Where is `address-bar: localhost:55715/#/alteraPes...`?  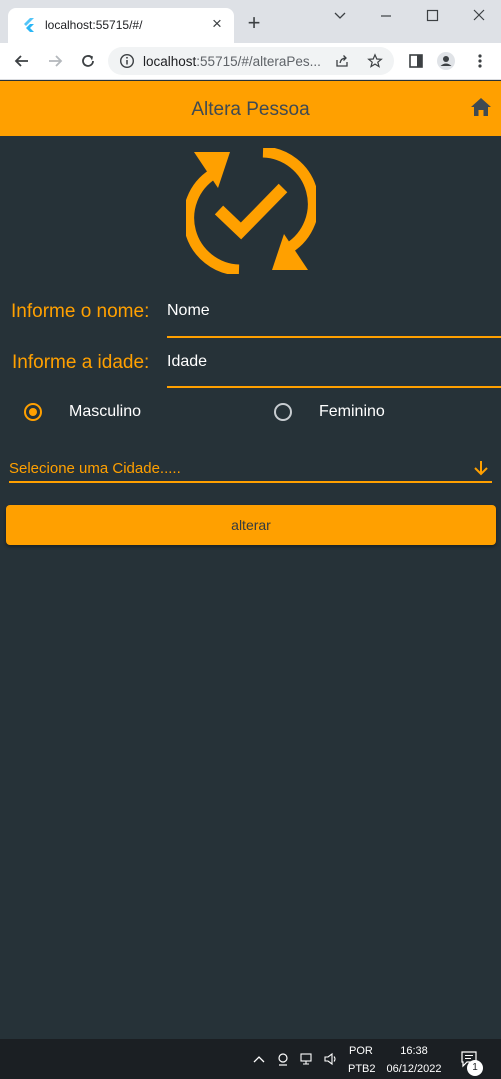 address-bar: localhost:55715/#/alteraPes... is located at coordinates (251, 61).